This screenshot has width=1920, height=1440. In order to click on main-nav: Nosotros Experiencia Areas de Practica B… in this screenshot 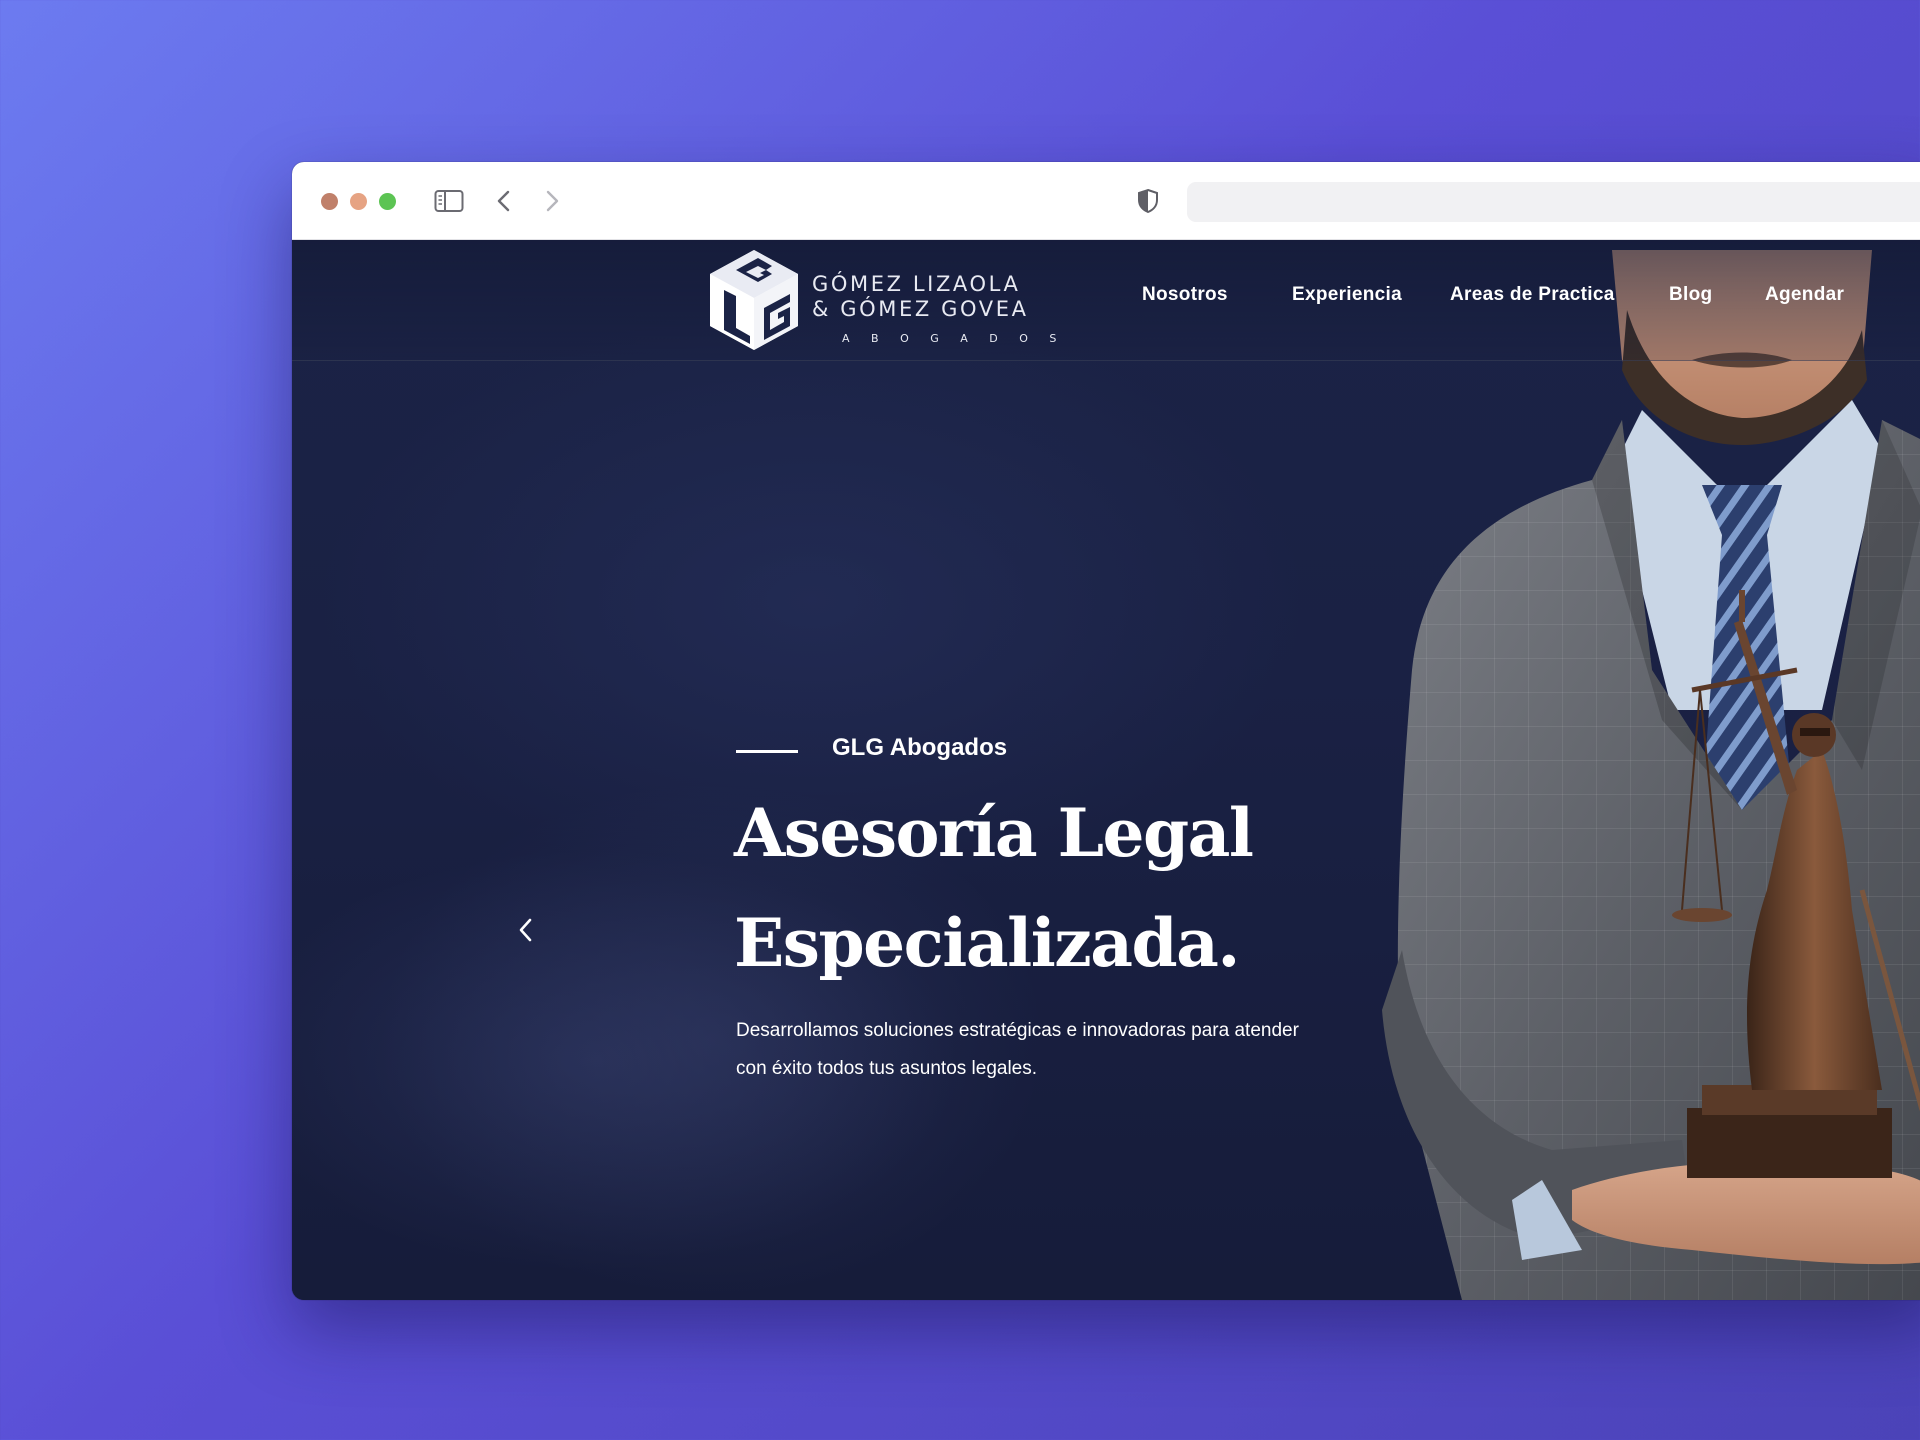, I will do `click(1106, 299)`.